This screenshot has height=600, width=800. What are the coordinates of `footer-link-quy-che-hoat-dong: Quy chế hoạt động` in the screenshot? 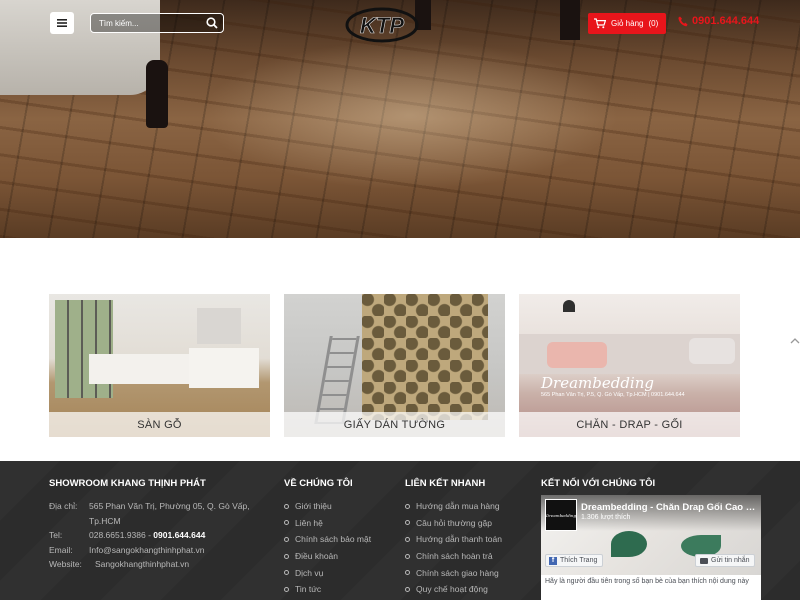 It's located at (453, 589).